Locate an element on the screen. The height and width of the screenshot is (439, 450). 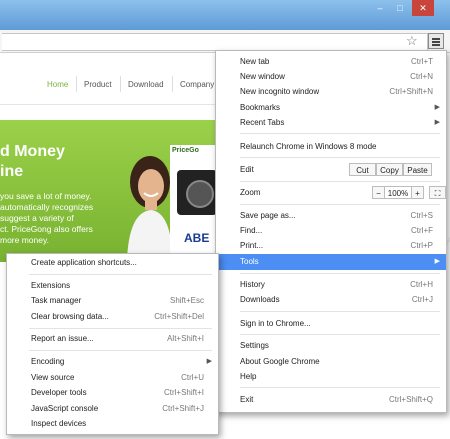
hero-text-1: you save a lot of money. is located at coordinates (46, 196).